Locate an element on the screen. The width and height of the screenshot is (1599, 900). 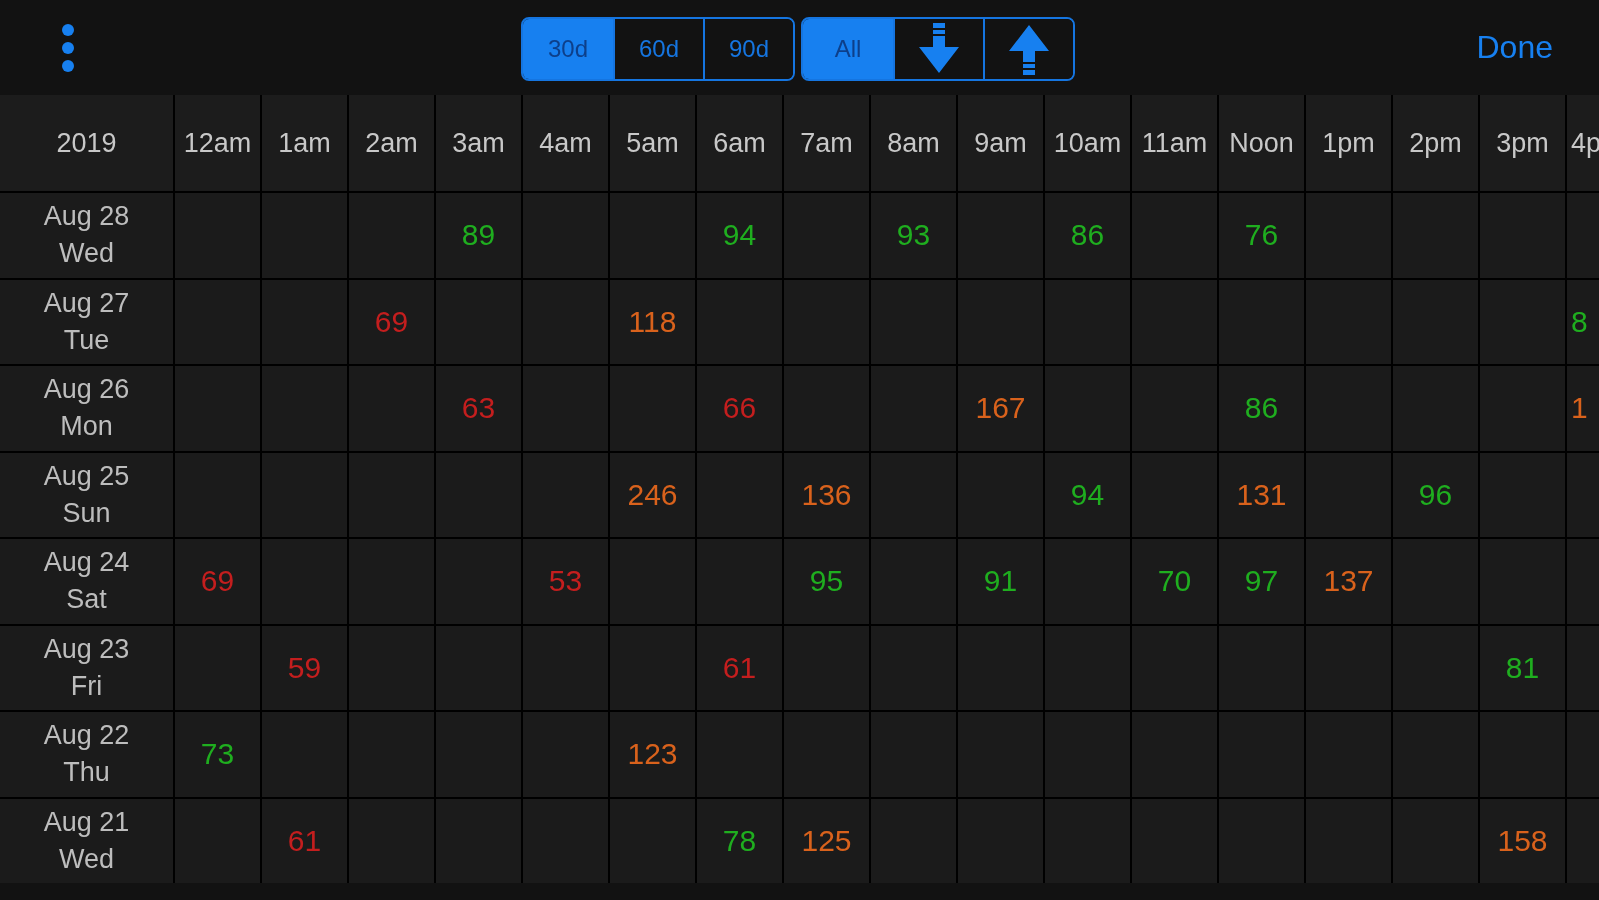
hour-header-cell: 12am is located at coordinates (217, 143).